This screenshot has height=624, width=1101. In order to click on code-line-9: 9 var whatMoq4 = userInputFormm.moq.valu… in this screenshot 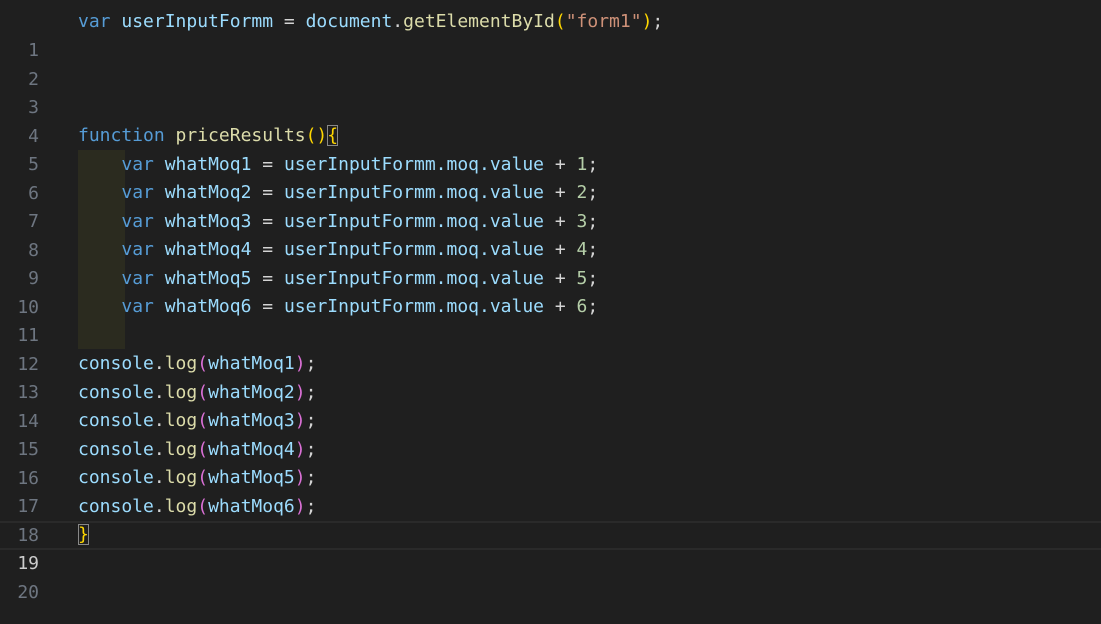, I will do `click(550, 262)`.